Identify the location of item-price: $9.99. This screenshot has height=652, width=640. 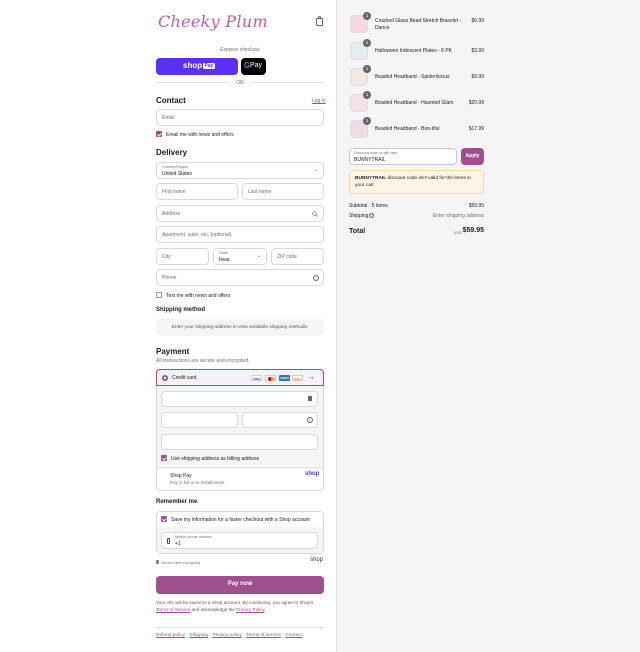
(477, 77).